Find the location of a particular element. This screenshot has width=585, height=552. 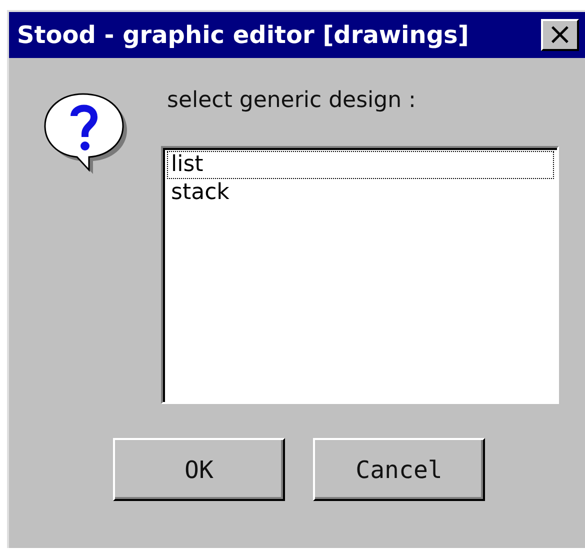

list-item: stack is located at coordinates (360, 193).